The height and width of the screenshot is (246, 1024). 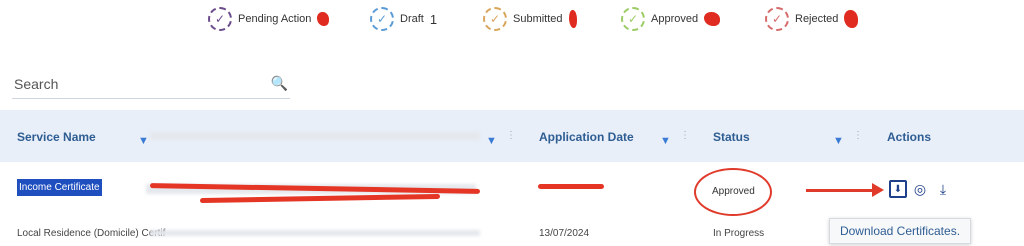 What do you see at coordinates (909, 137) in the screenshot?
I see `column-header-actions: Actions` at bounding box center [909, 137].